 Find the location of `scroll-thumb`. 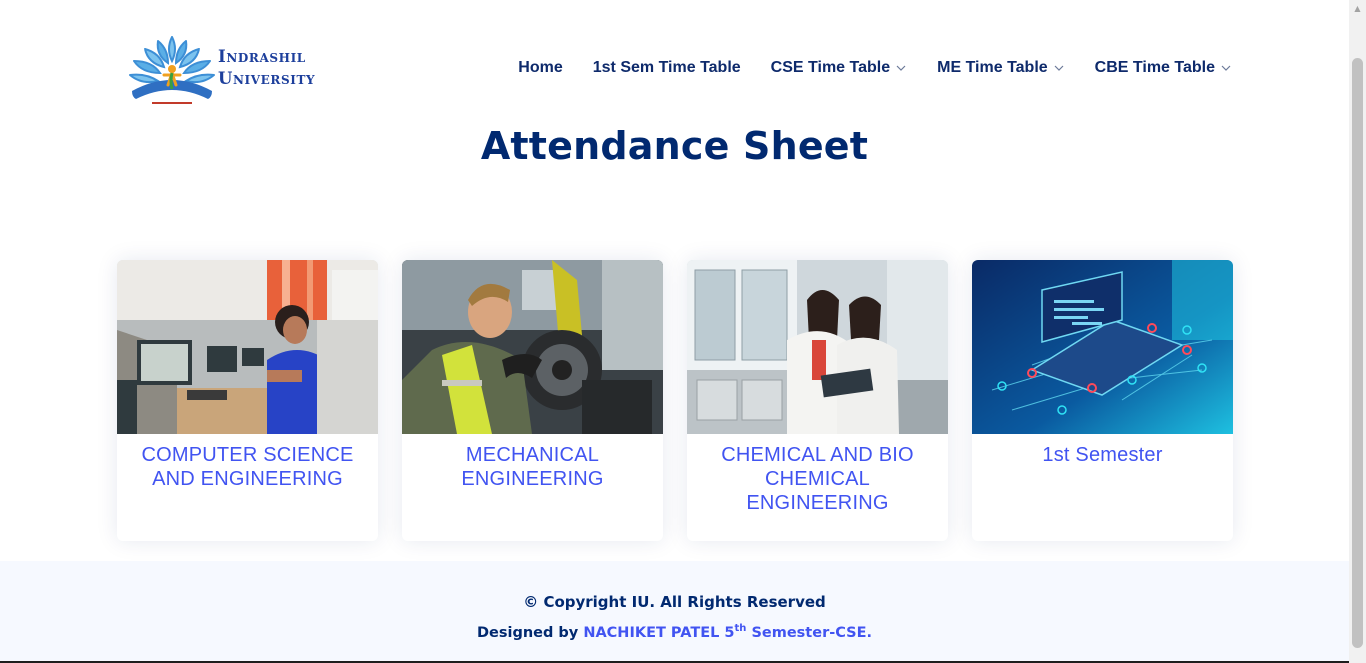

scroll-thumb is located at coordinates (1357, 353).